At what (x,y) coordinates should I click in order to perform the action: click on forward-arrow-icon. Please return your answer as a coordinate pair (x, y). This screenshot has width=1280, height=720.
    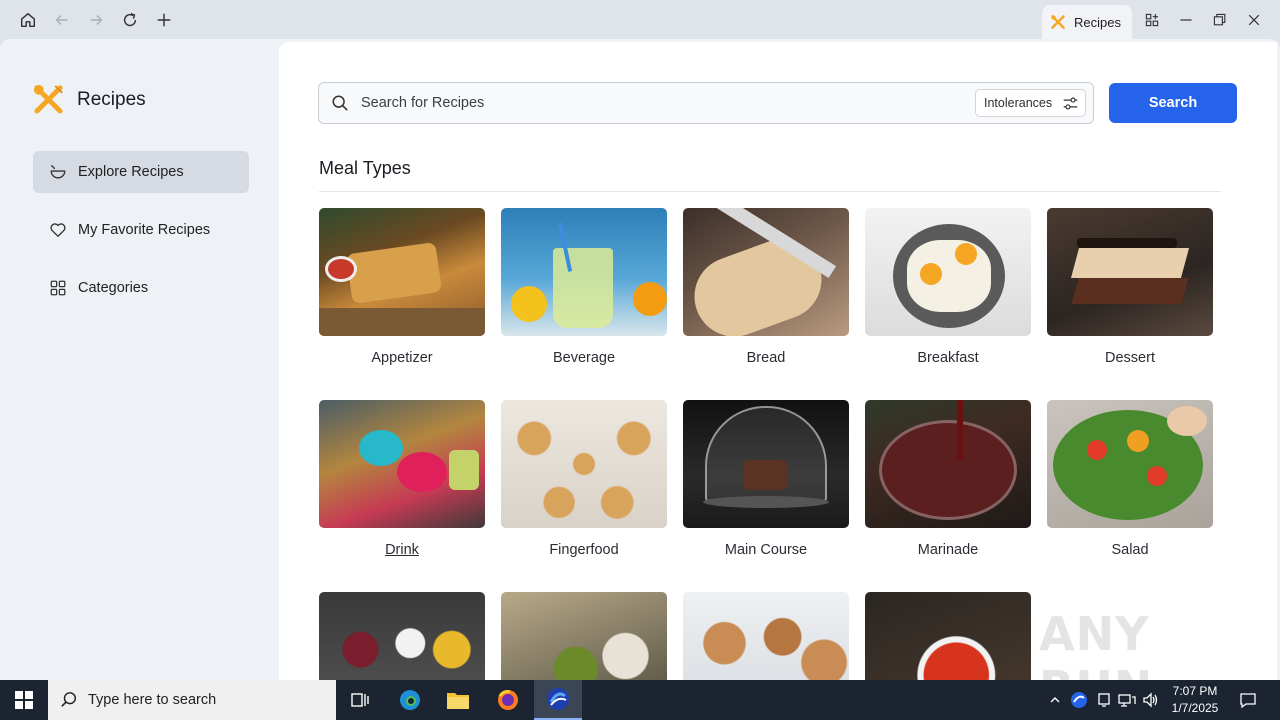
    Looking at the image, I should click on (96, 20).